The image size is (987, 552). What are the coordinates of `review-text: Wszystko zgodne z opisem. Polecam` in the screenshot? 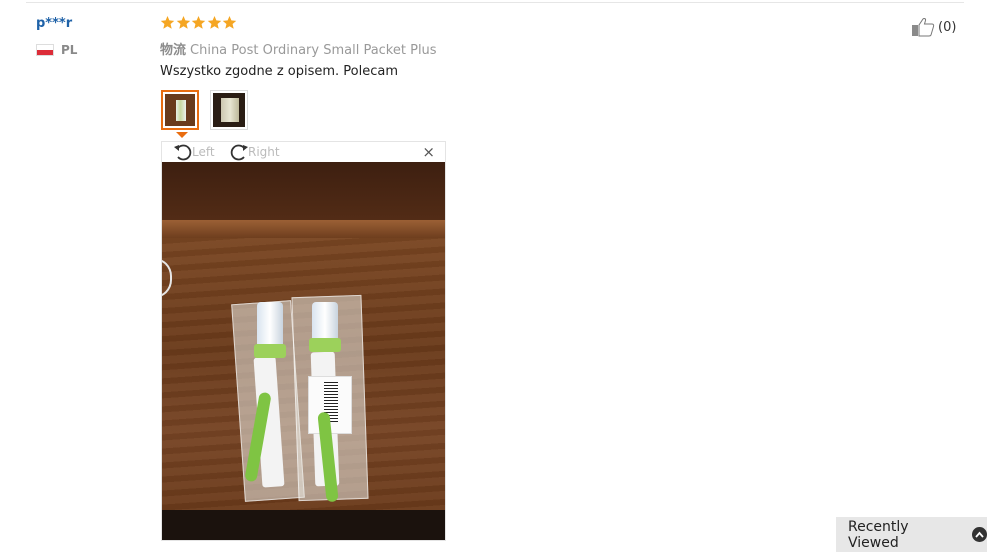 It's located at (279, 71).